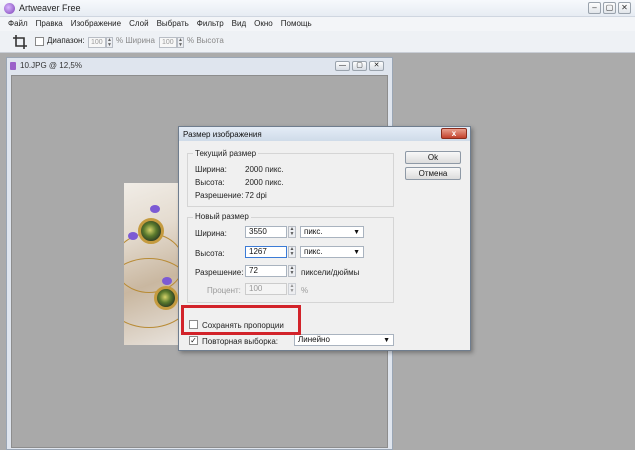 The height and width of the screenshot is (450, 635). I want to click on menu-layer: Слой, so click(138, 24).